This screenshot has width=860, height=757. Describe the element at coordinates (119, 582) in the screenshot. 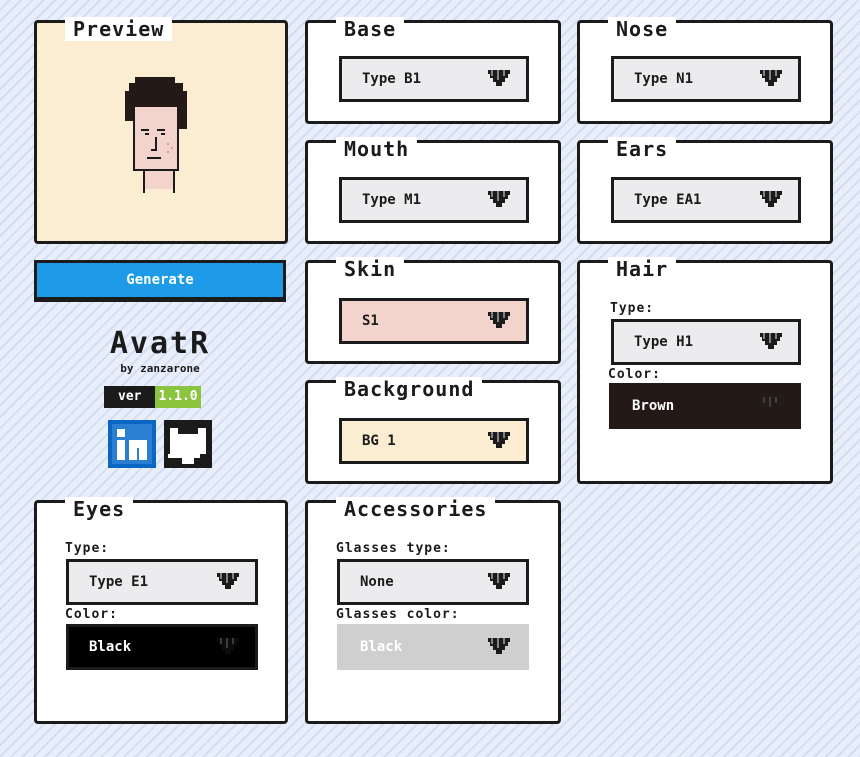

I see `eyes-type-value: Type E1` at that location.